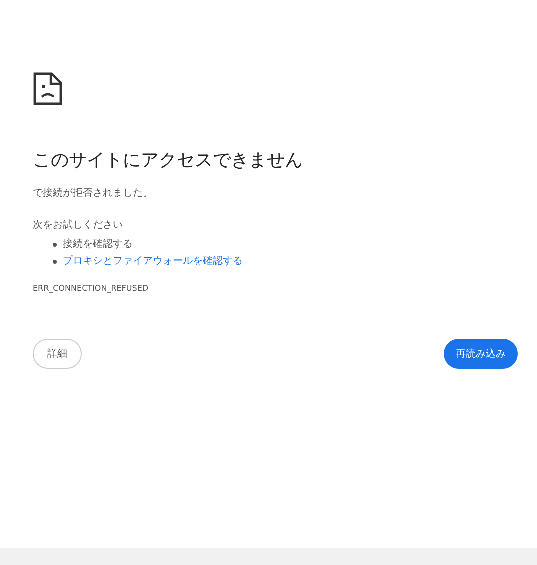 The width and height of the screenshot is (537, 565). I want to click on error-message: で接続が拒否されました。, so click(93, 193).